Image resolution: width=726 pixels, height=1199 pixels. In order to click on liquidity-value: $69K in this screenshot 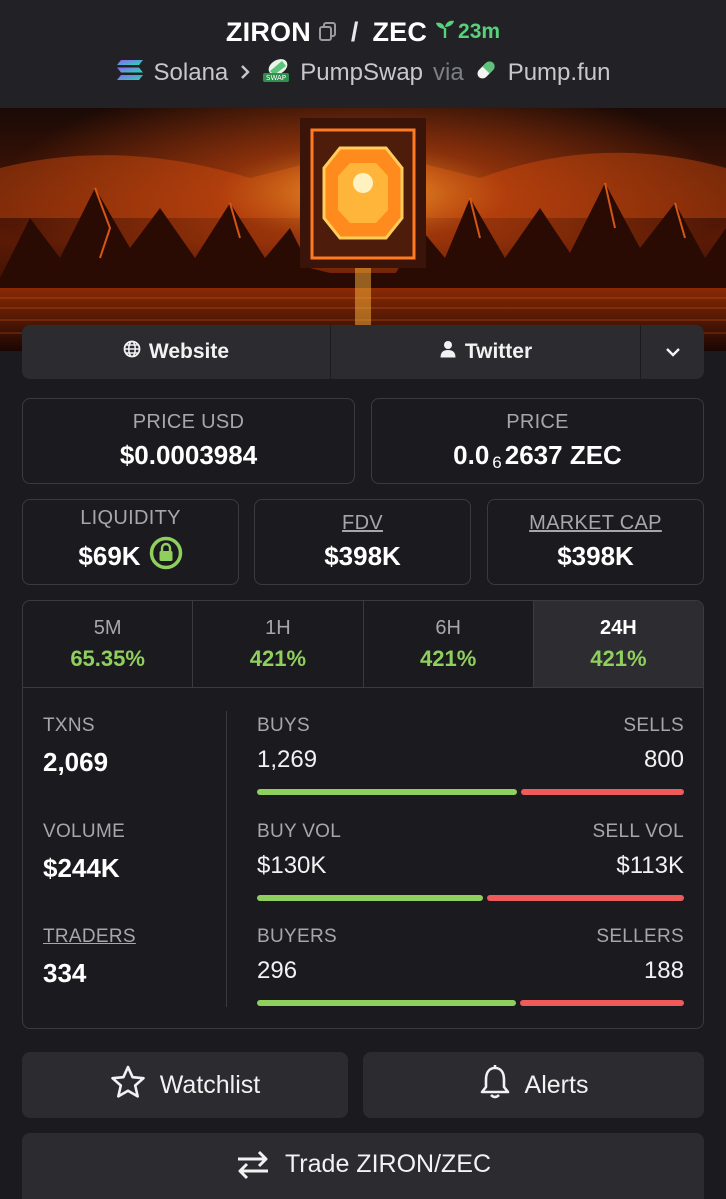, I will do `click(109, 556)`.